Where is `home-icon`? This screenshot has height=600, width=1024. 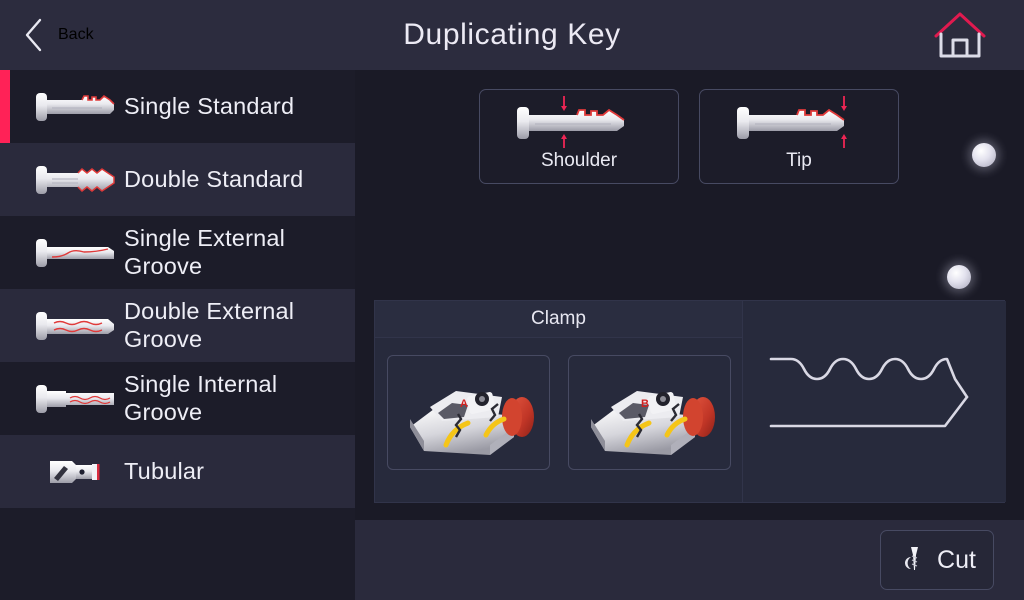 home-icon is located at coordinates (960, 35).